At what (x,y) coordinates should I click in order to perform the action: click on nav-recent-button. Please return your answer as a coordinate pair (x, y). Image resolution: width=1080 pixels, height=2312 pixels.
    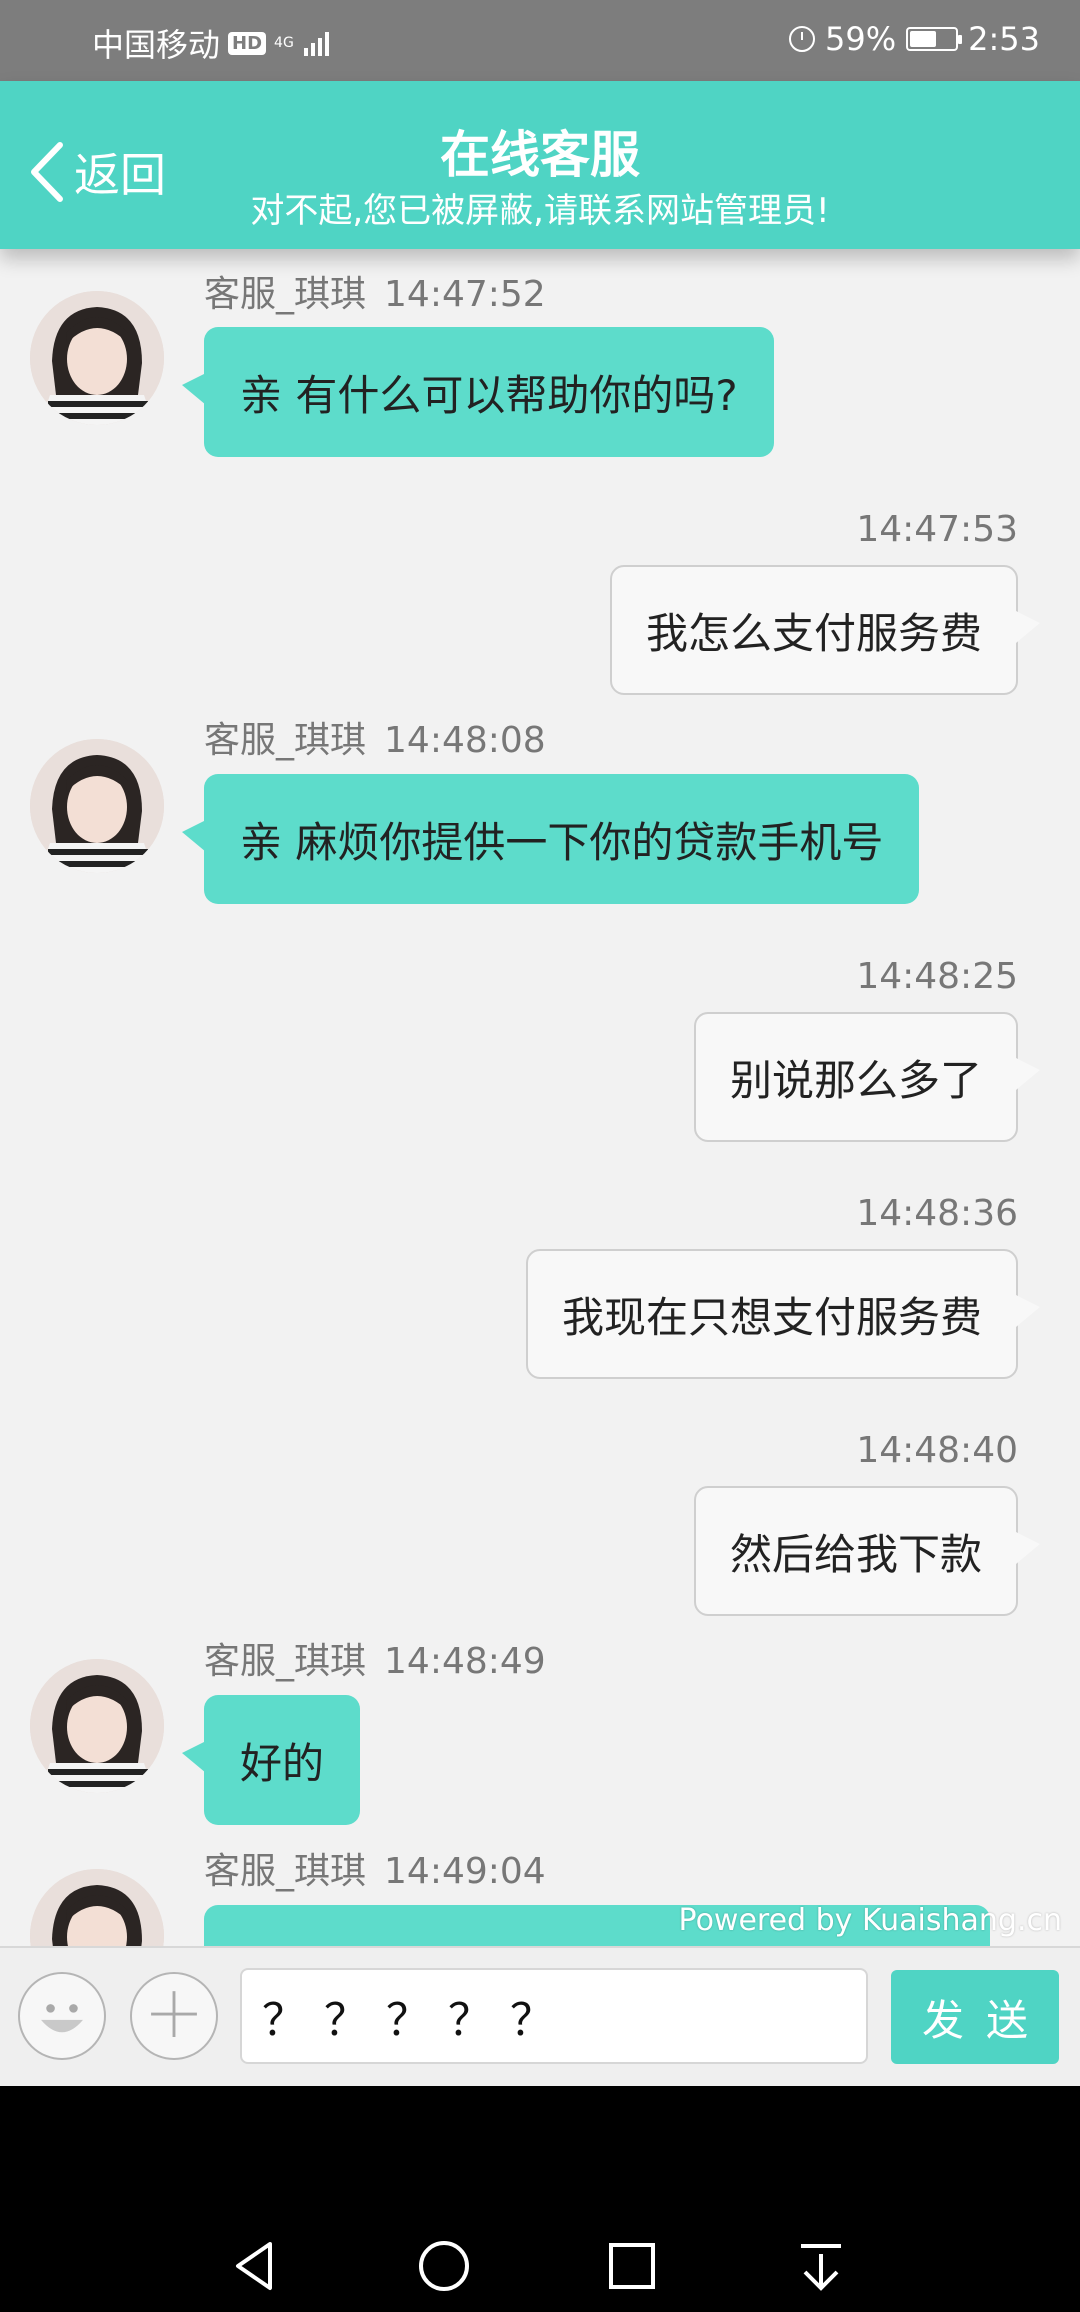
    Looking at the image, I should click on (632, 2266).